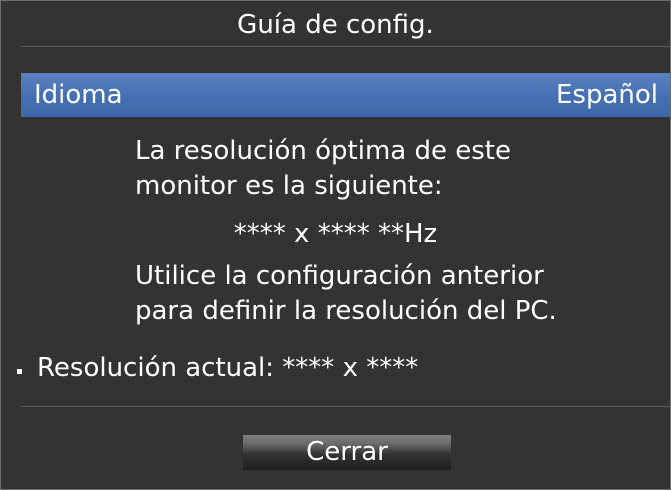 The height and width of the screenshot is (490, 671). I want to click on bottom-divider, so click(345, 406).